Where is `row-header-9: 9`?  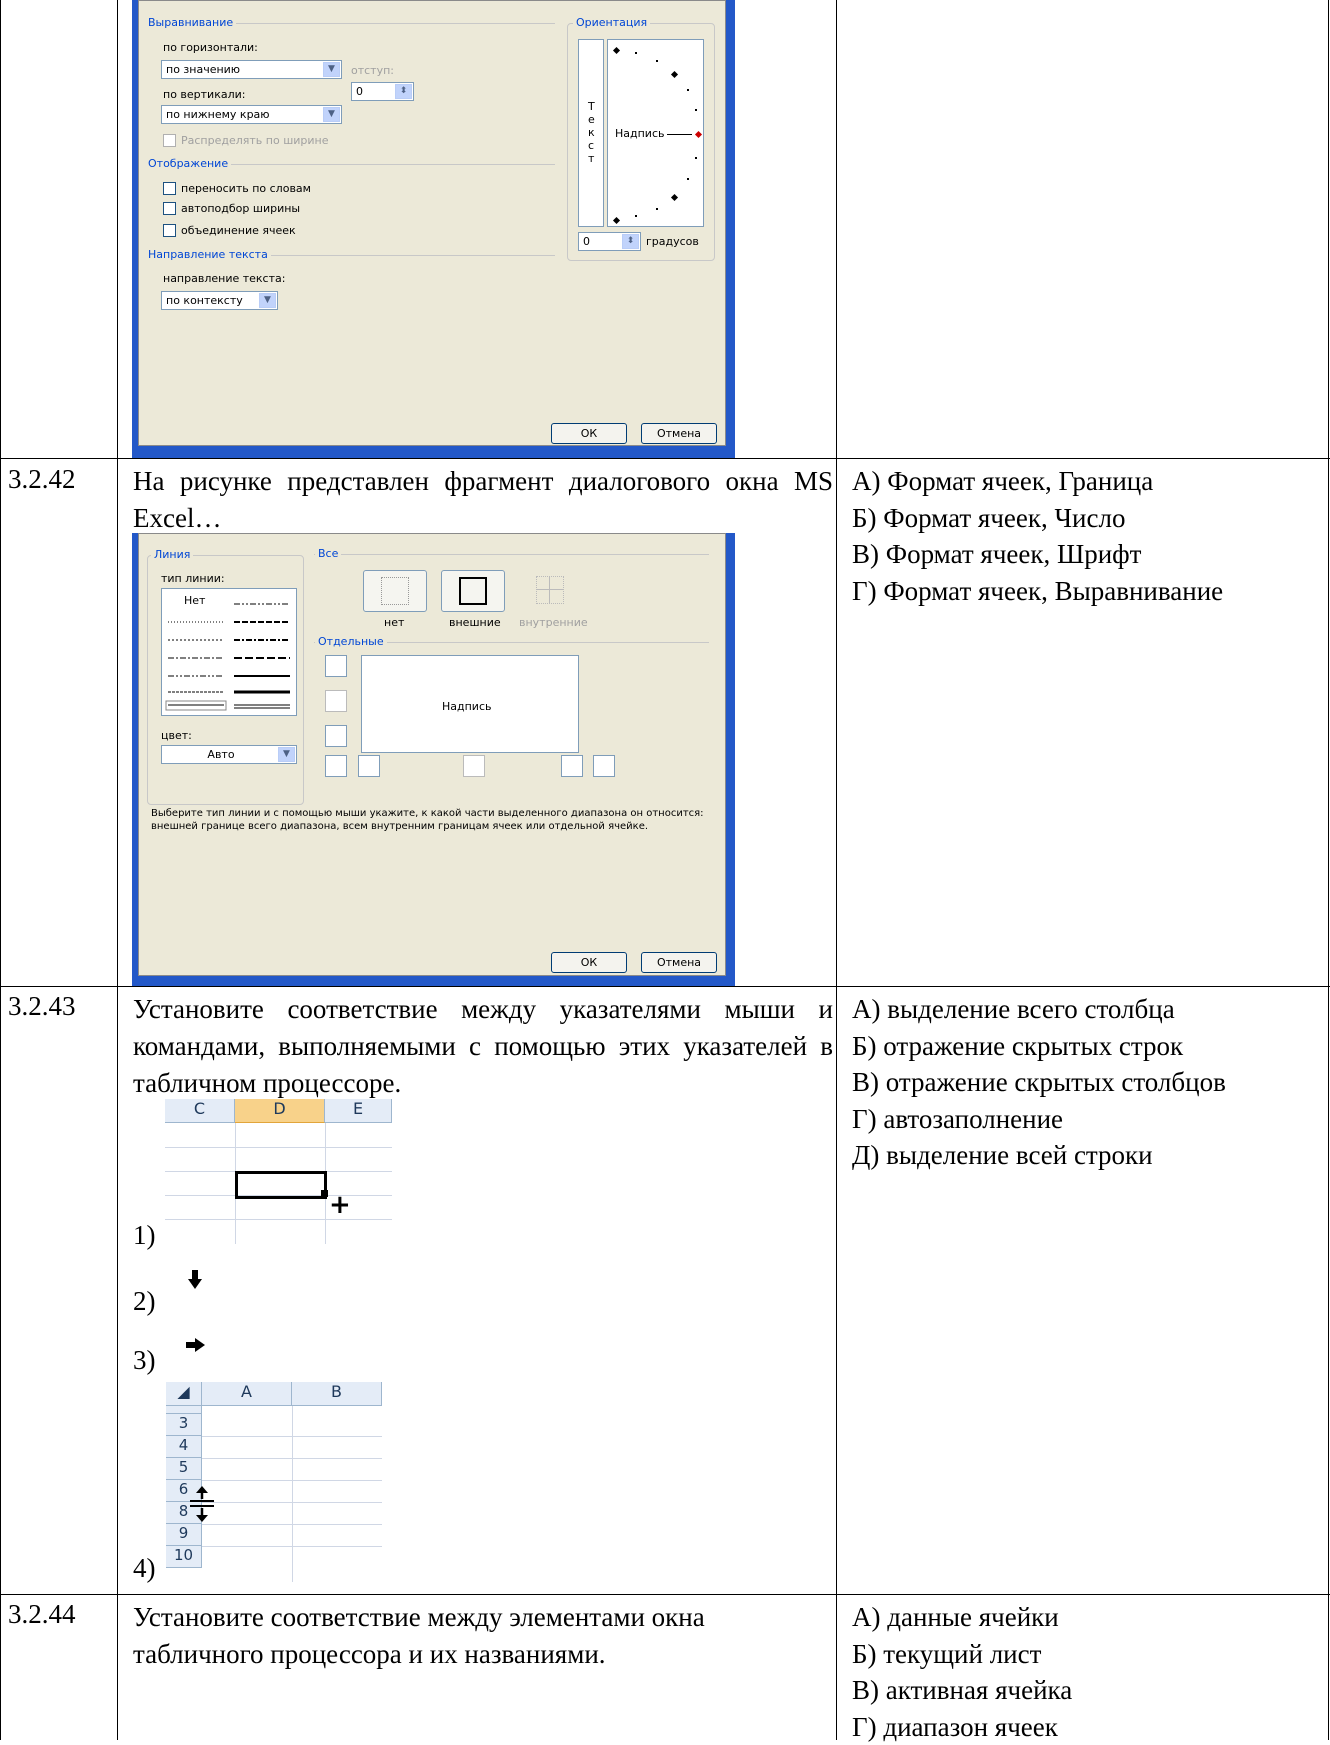
row-header-9: 9 is located at coordinates (184, 1535).